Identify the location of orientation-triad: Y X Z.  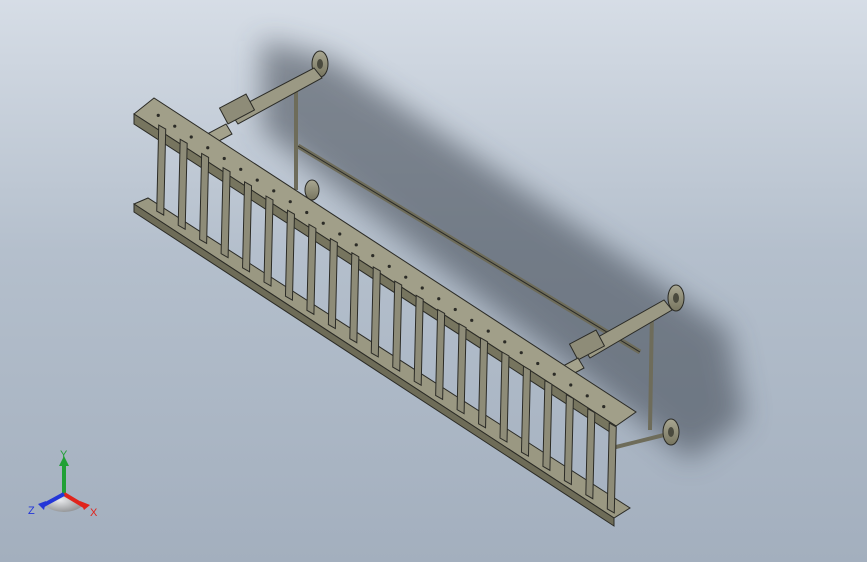
(64, 486).